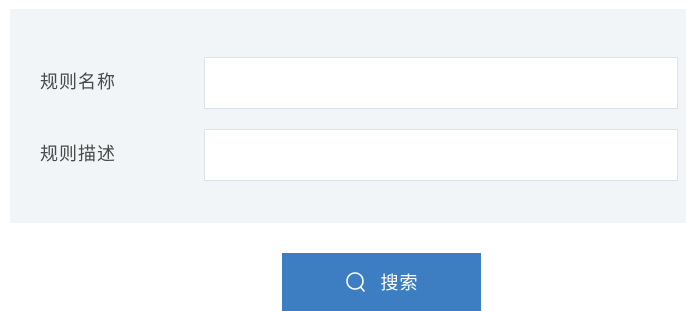 The height and width of the screenshot is (311, 696). I want to click on rule-description-input, so click(441, 155).